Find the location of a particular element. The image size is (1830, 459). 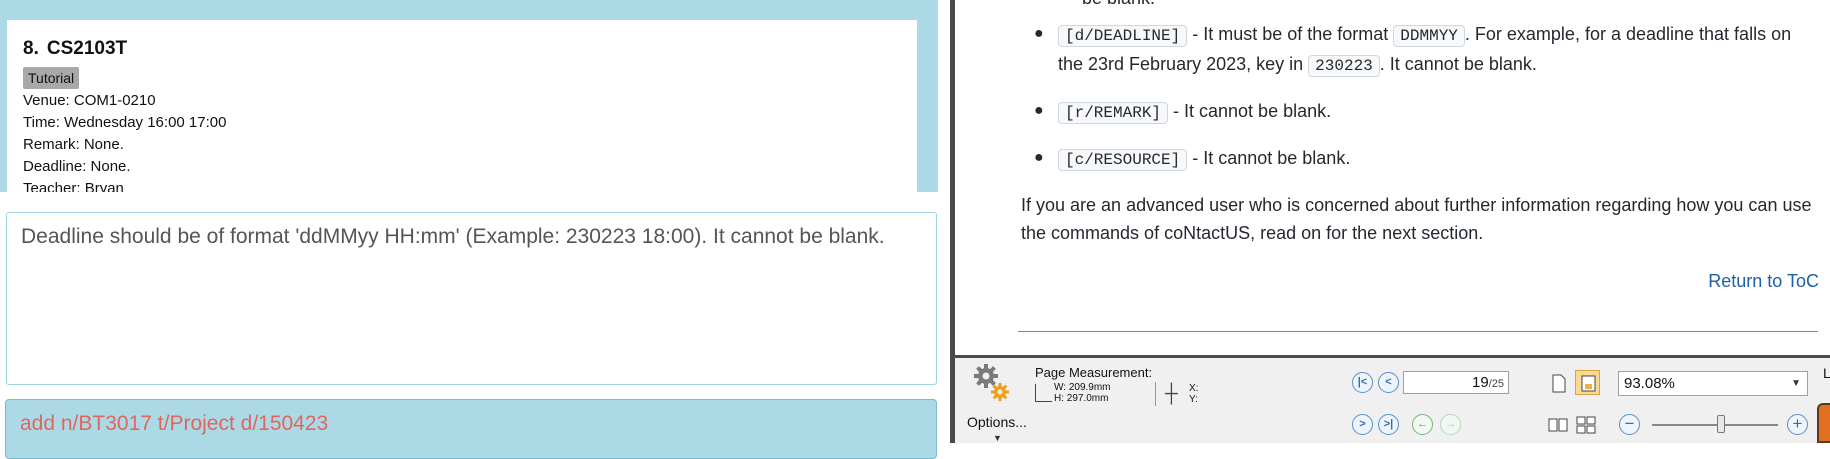

rule-remark-text: - It cannot be blank. is located at coordinates (1250, 111).